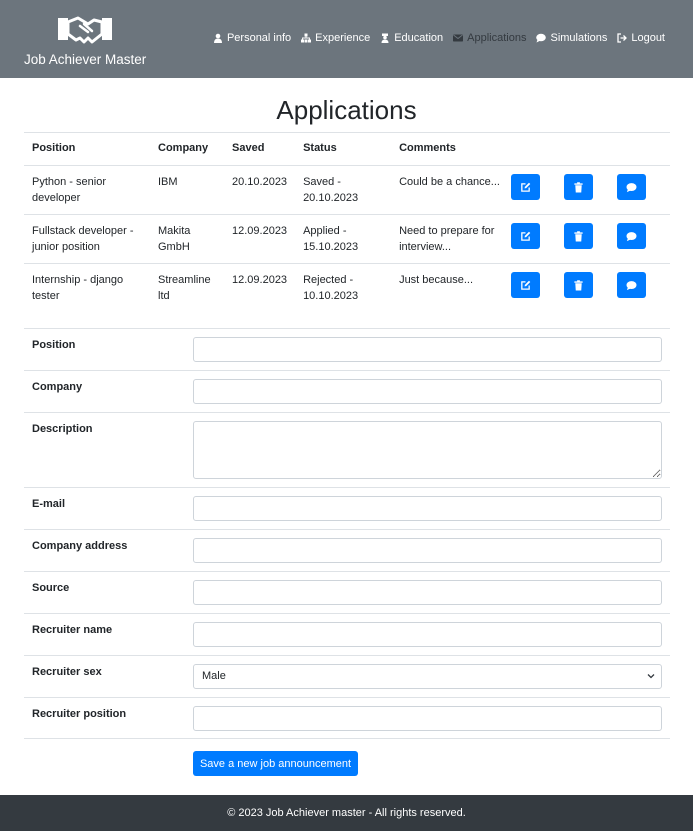 The width and height of the screenshot is (693, 831). Describe the element at coordinates (427, 676) in the screenshot. I see `recruiter-sex-select: Male` at that location.